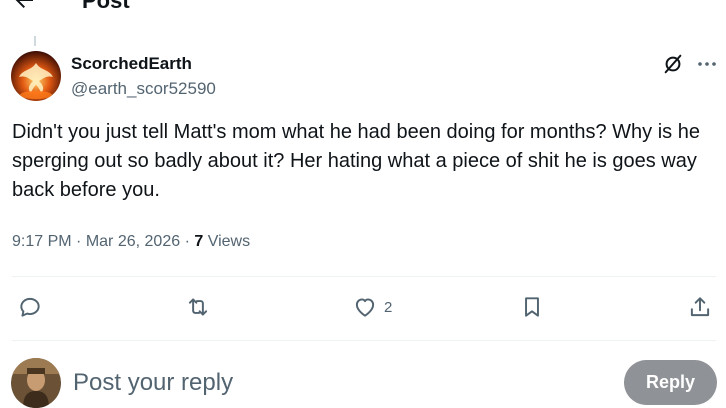 This screenshot has width=726, height=408. I want to click on like-button: 2, so click(372, 307).